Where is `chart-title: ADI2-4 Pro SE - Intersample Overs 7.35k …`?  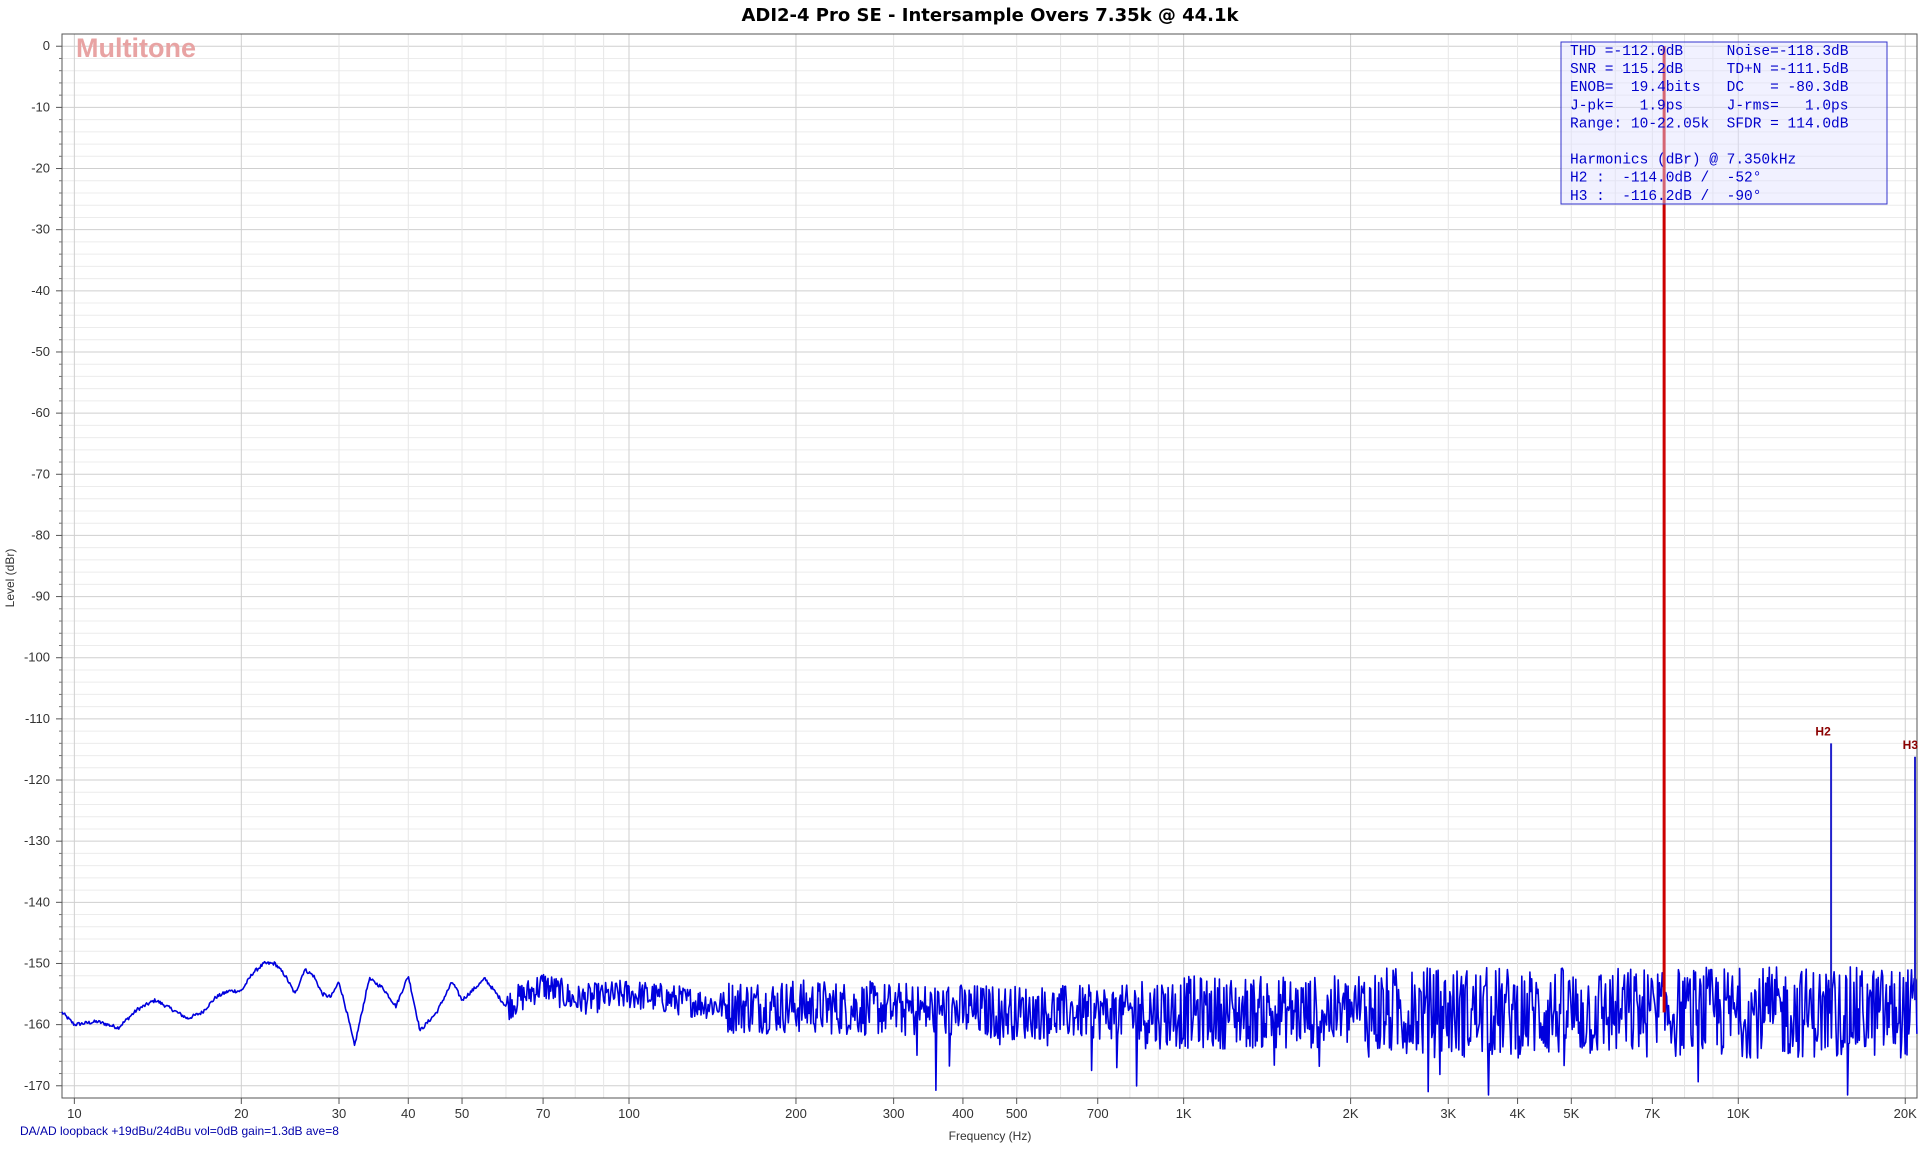 chart-title: ADI2-4 Pro SE - Intersample Overs 7.35k … is located at coordinates (990, 15).